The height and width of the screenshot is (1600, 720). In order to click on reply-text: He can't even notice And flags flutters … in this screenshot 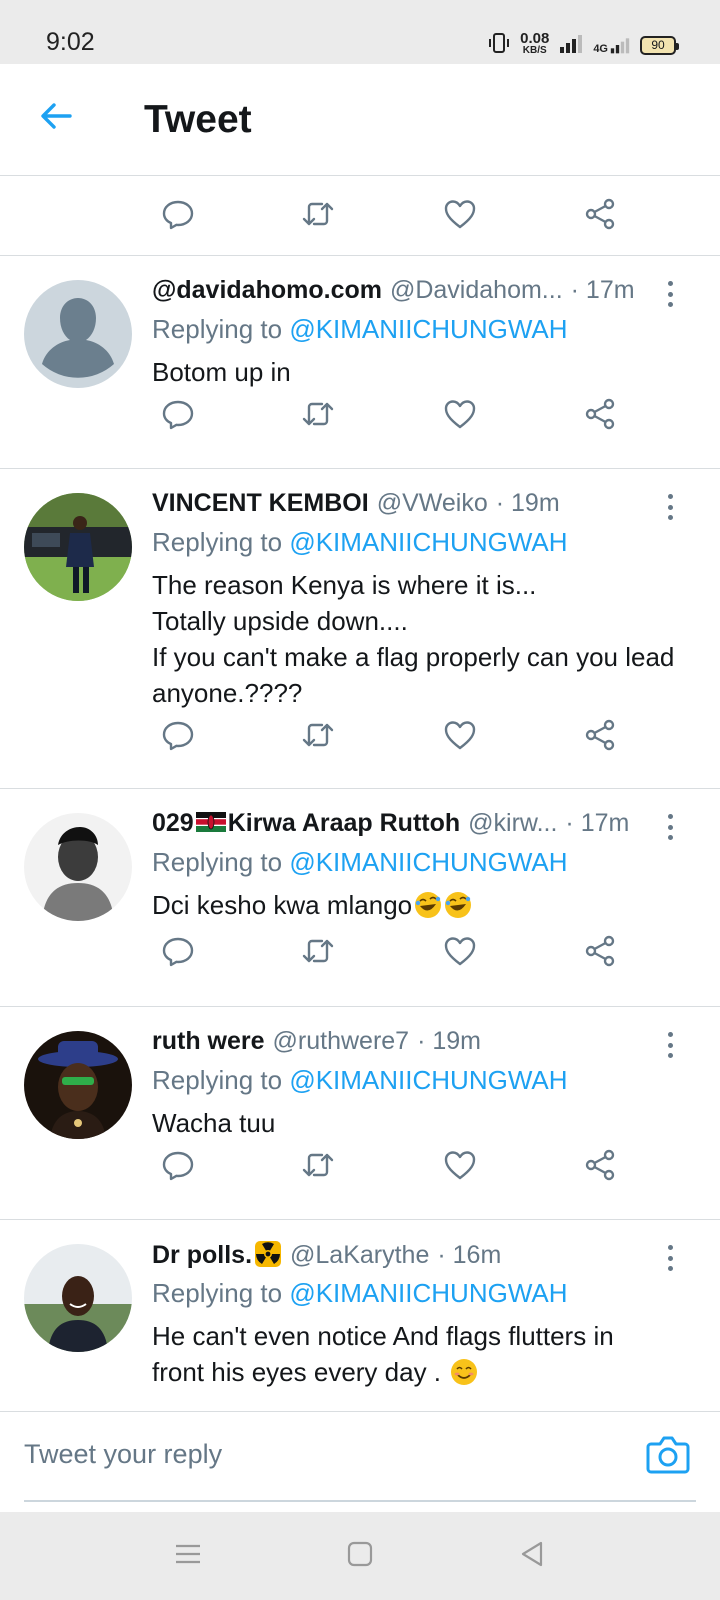, I will do `click(383, 1354)`.